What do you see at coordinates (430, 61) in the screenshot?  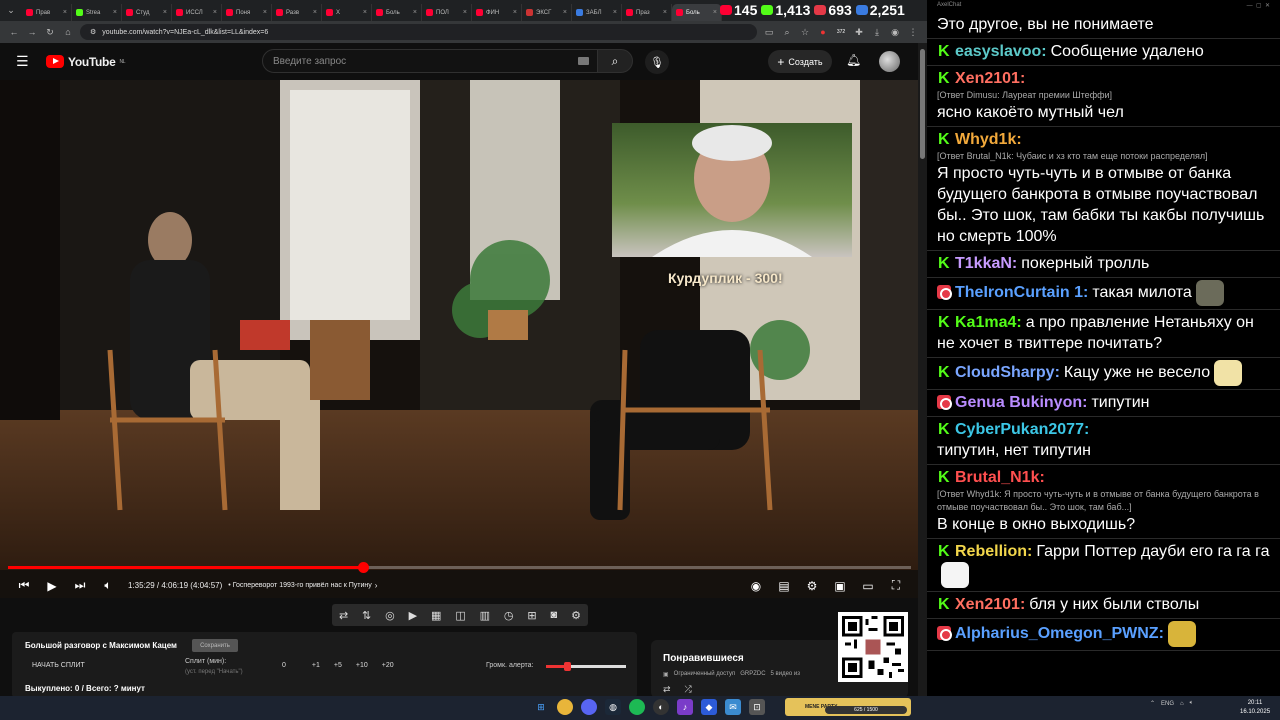 I see `search-input: Введите запрос` at bounding box center [430, 61].